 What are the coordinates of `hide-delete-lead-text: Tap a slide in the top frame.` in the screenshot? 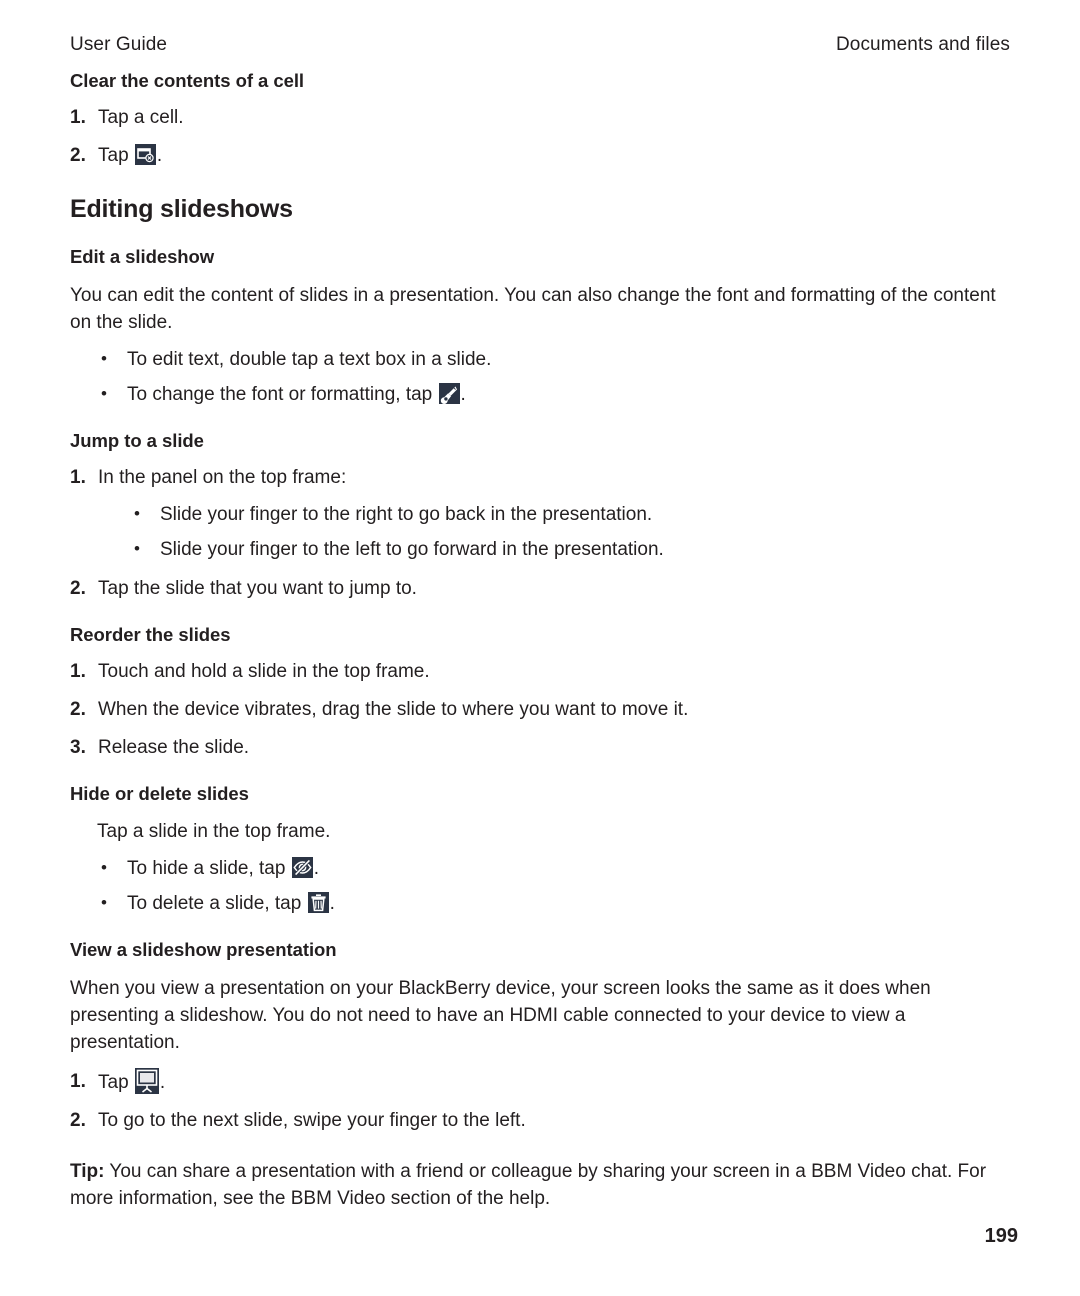 It's located at (214, 831).